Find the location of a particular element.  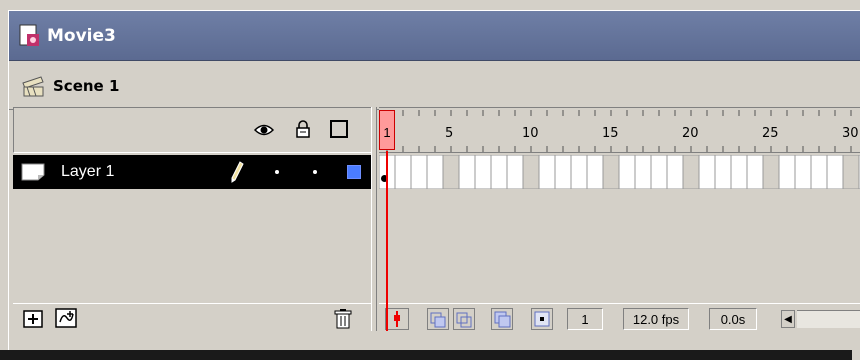

frame-cells is located at coordinates (619, 172).